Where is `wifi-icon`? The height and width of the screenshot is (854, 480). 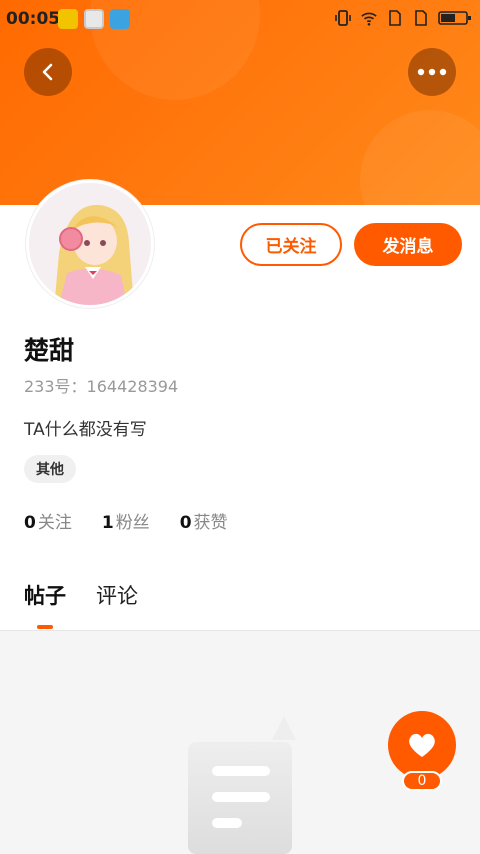 wifi-icon is located at coordinates (369, 18).